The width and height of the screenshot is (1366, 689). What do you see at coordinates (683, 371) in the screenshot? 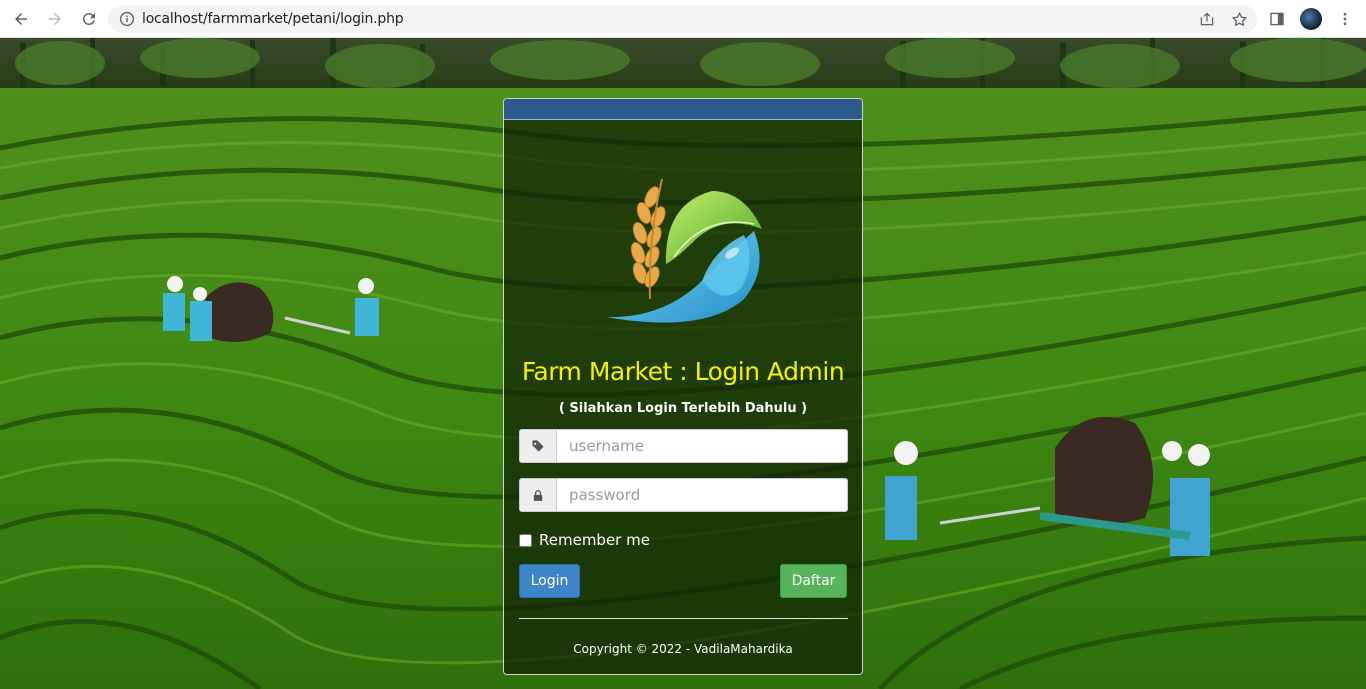
I see `page-title: Farm Market : Login Admin` at bounding box center [683, 371].